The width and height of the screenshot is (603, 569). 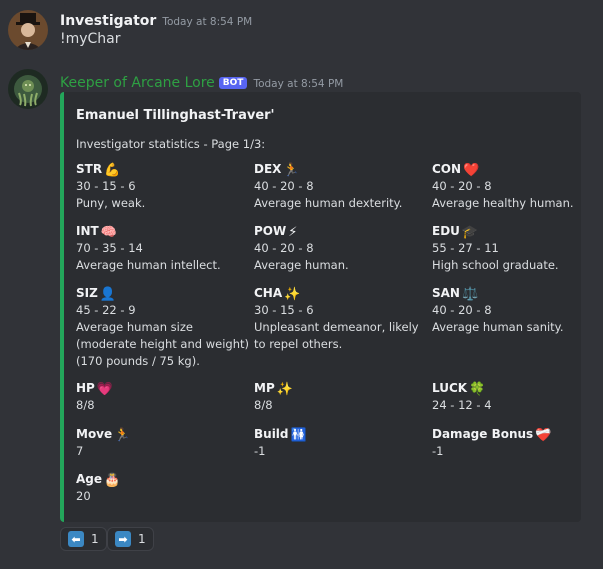 What do you see at coordinates (161, 487) in the screenshot?
I see `field-age: Age 🎂 20` at bounding box center [161, 487].